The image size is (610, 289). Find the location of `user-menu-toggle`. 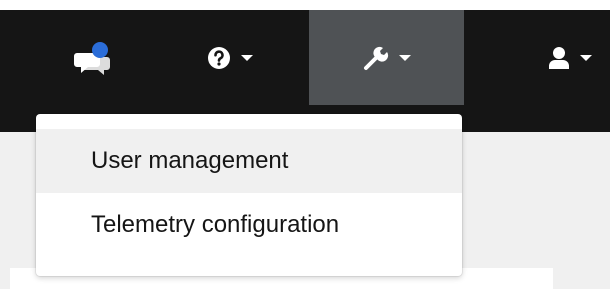

user-menu-toggle is located at coordinates (570, 57).